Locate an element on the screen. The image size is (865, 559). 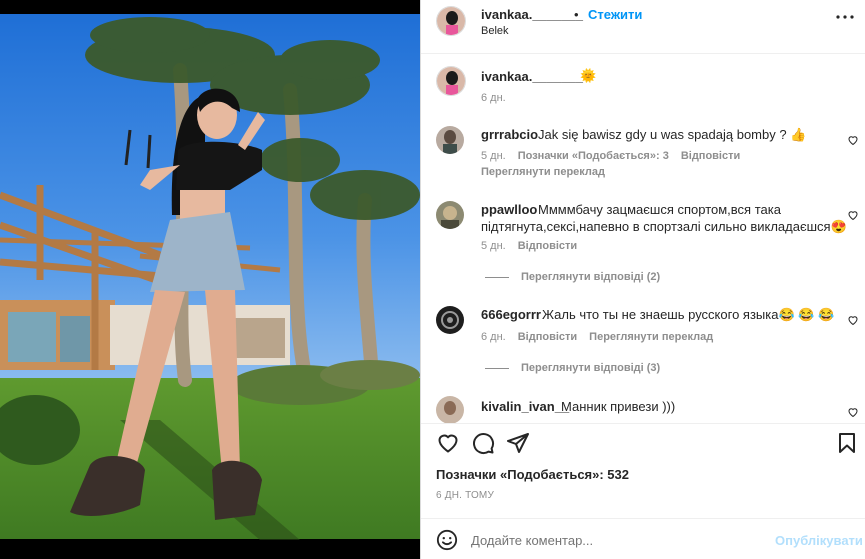
publish-button: Опублікувати is located at coordinates (819, 540).